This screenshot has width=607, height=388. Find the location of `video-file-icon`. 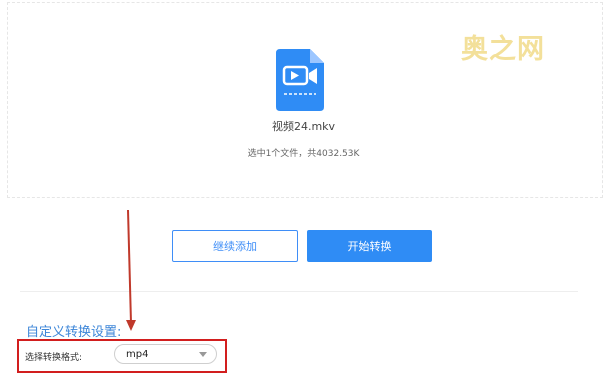

video-file-icon is located at coordinates (300, 80).